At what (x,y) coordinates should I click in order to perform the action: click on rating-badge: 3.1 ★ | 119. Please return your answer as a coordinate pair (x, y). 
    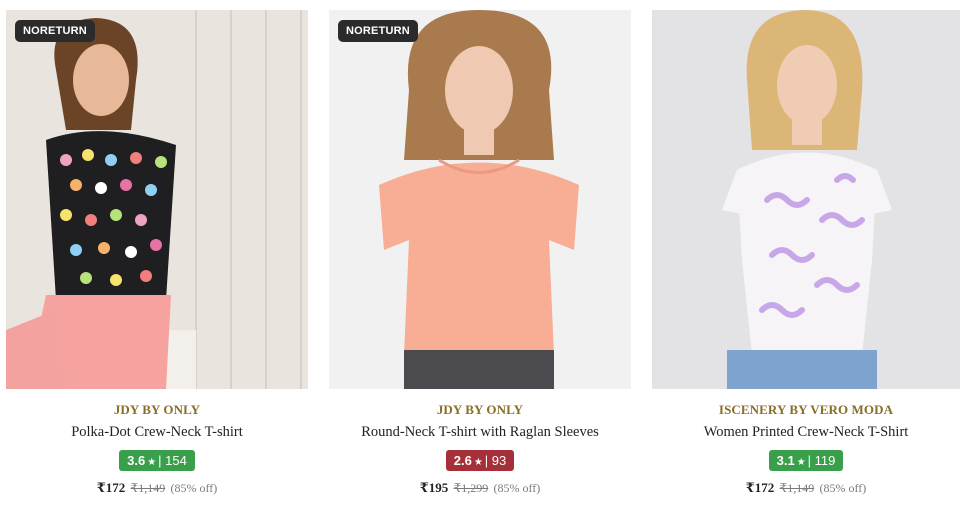
    Looking at the image, I should click on (806, 460).